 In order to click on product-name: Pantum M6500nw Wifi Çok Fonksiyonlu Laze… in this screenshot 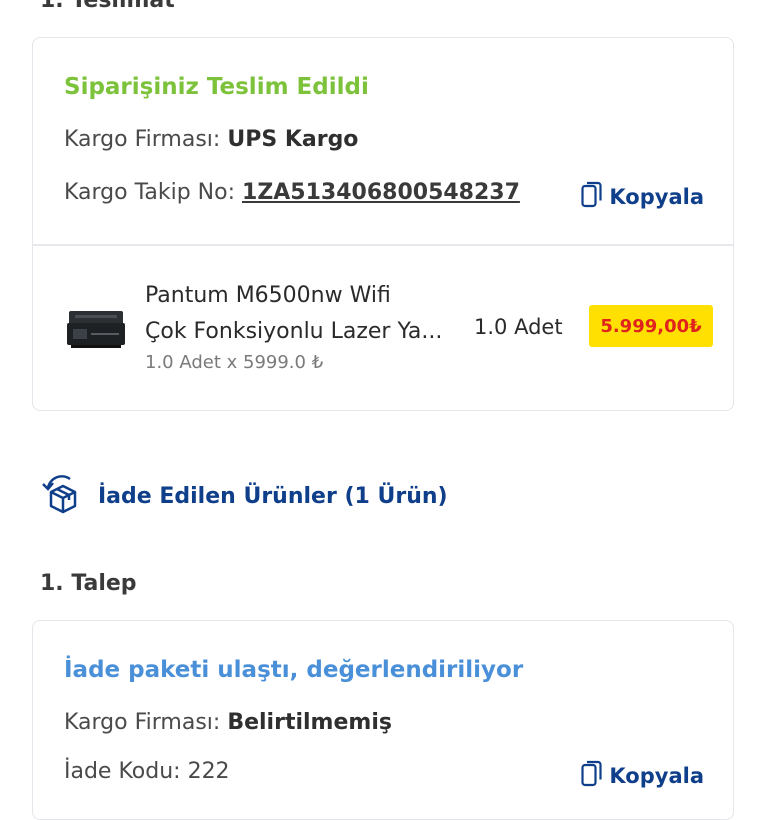, I will do `click(303, 314)`.